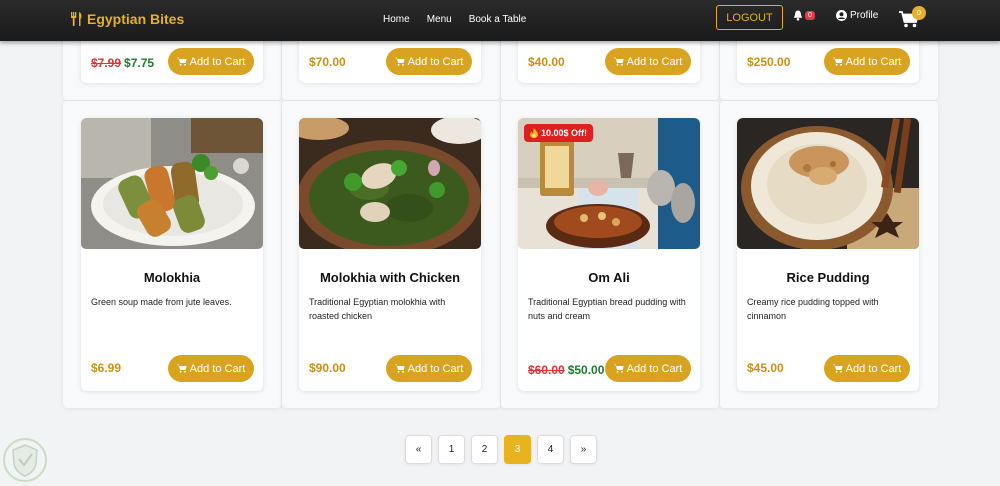 The width and height of the screenshot is (1000, 486). I want to click on price: $90.00, so click(327, 368).